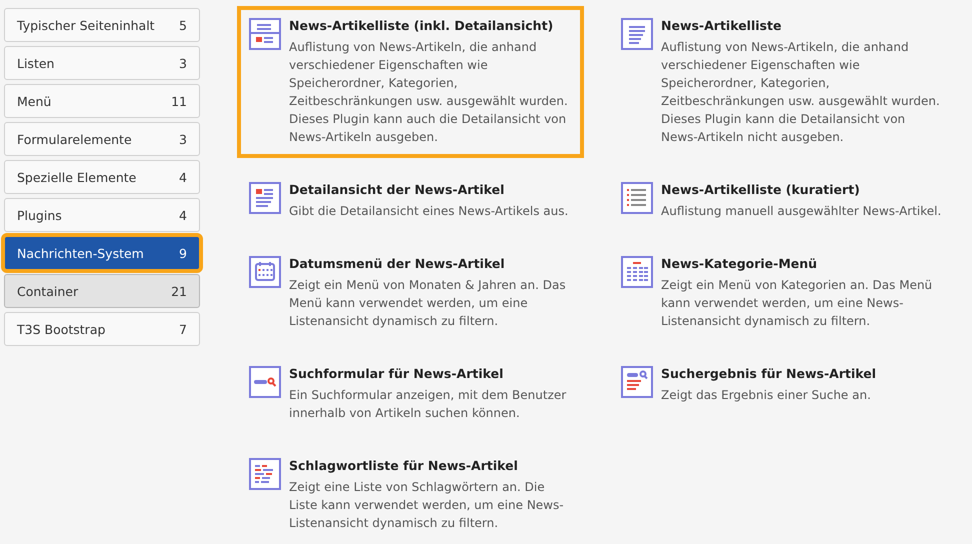 This screenshot has height=544, width=972. I want to click on category-count: 7, so click(183, 329).